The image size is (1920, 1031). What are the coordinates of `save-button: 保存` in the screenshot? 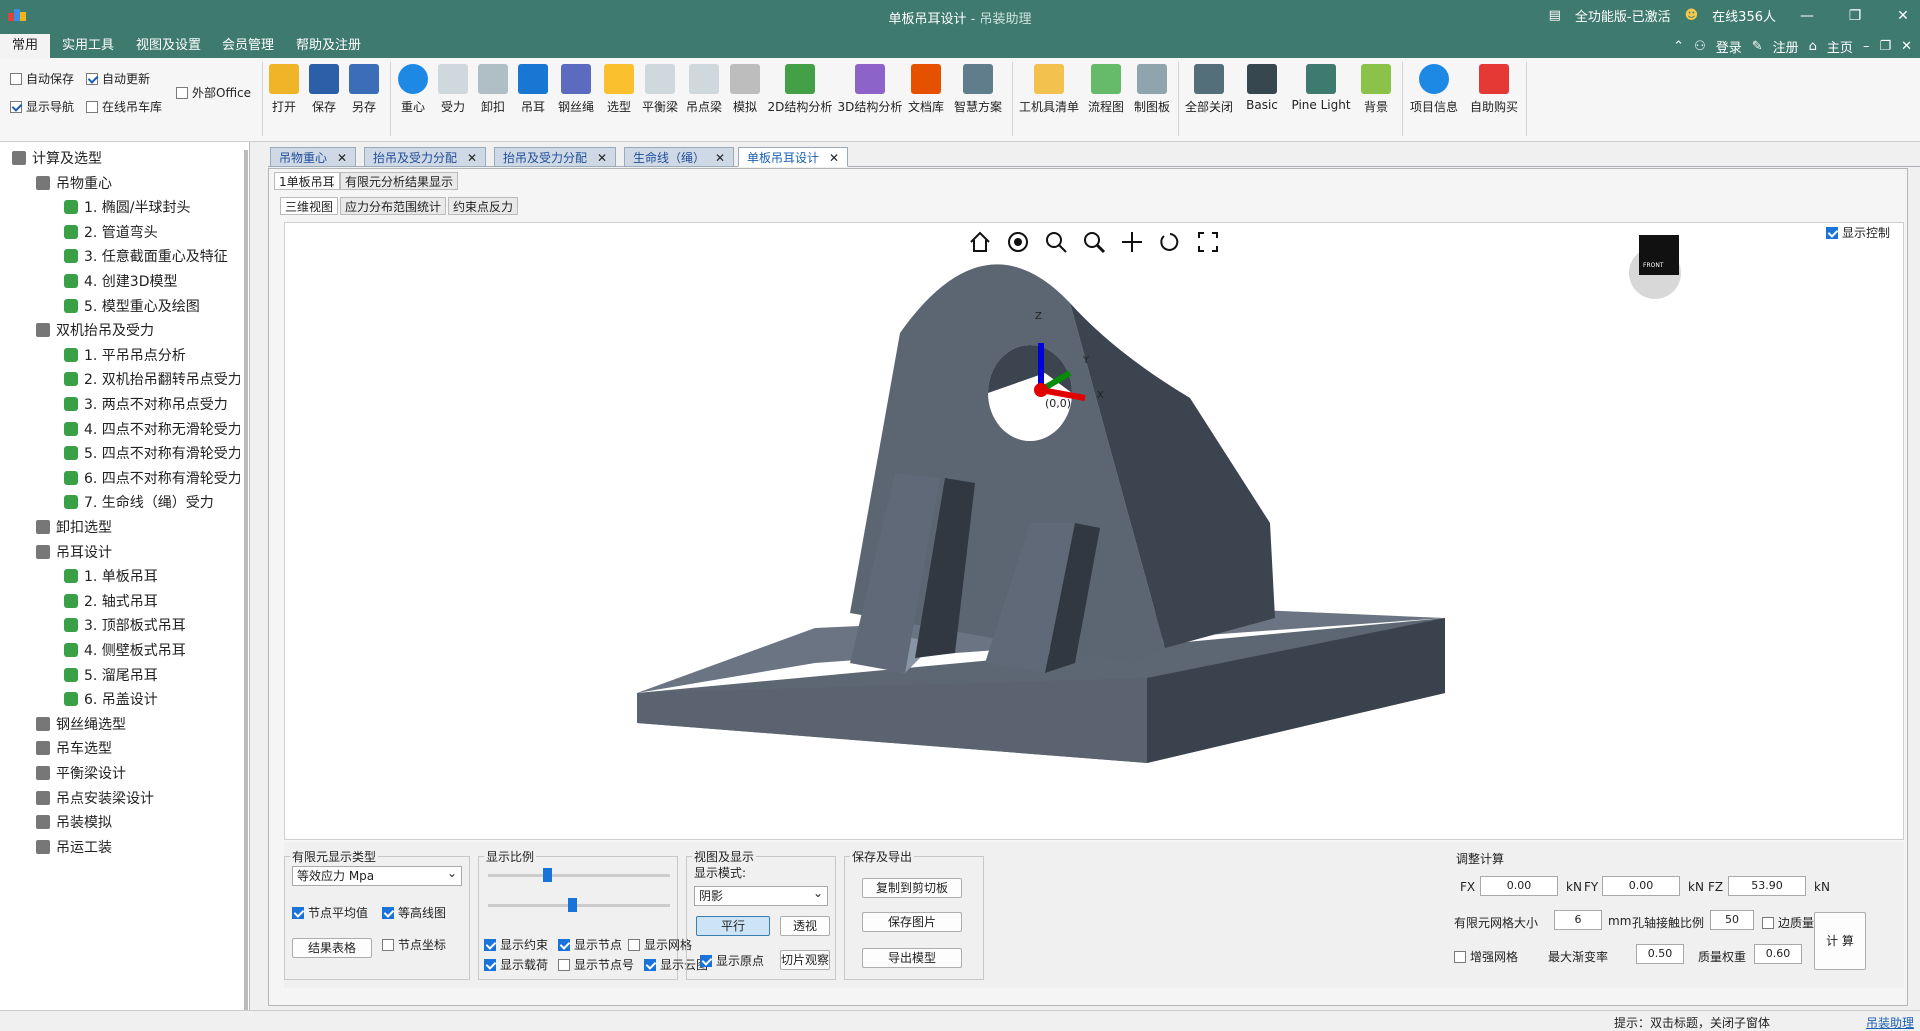 It's located at (324, 89).